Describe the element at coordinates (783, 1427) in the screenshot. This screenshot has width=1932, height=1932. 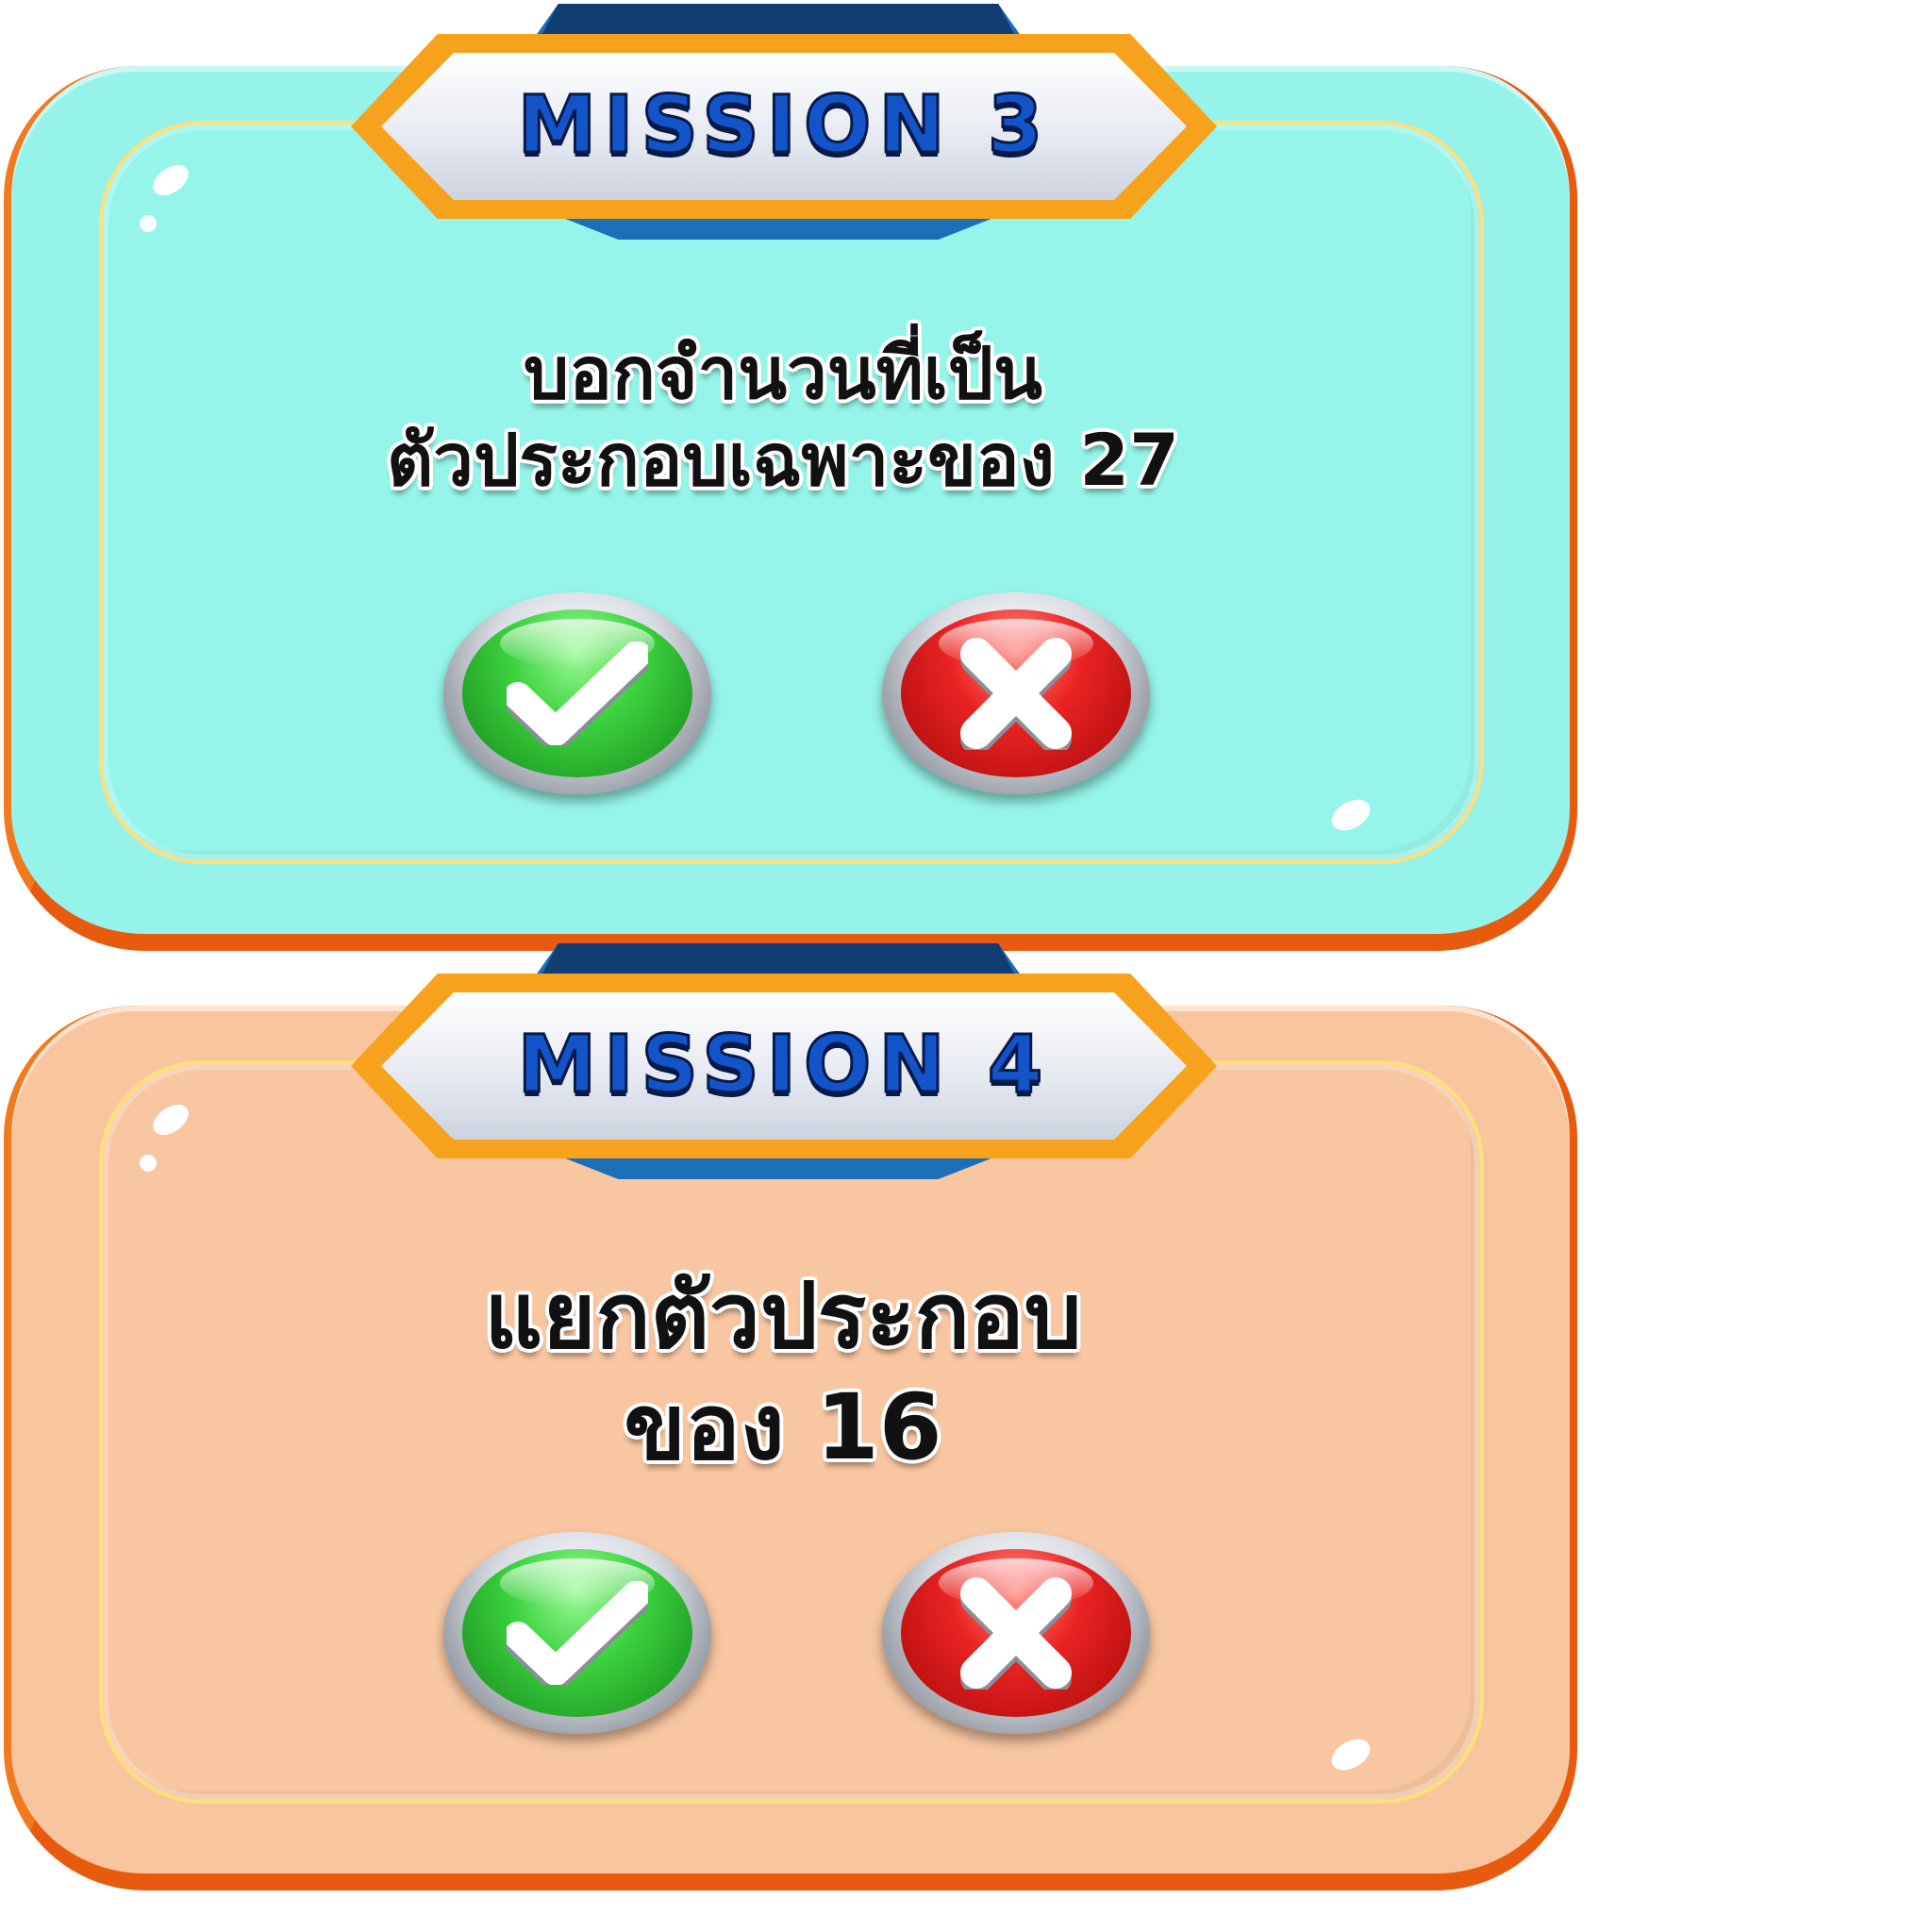
I see `question-line: ของ 16` at that location.